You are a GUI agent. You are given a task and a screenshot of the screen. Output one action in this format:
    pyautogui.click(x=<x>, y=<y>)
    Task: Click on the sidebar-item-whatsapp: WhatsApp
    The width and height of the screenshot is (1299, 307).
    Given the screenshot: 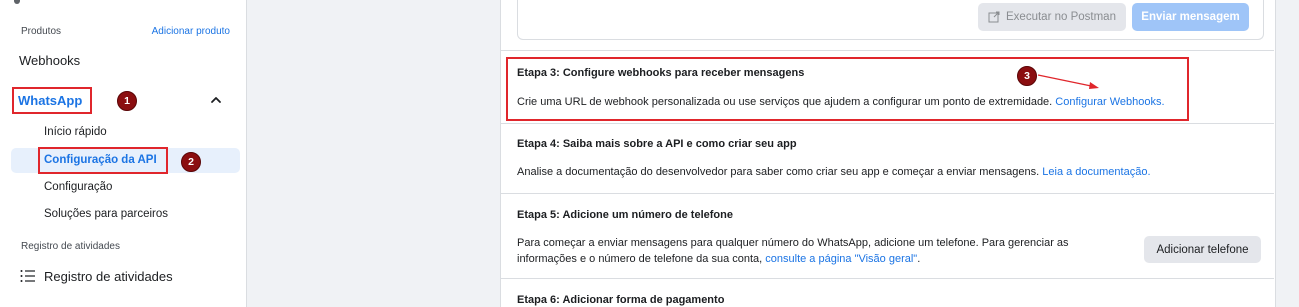 What is the action you would take?
    pyautogui.click(x=50, y=100)
    